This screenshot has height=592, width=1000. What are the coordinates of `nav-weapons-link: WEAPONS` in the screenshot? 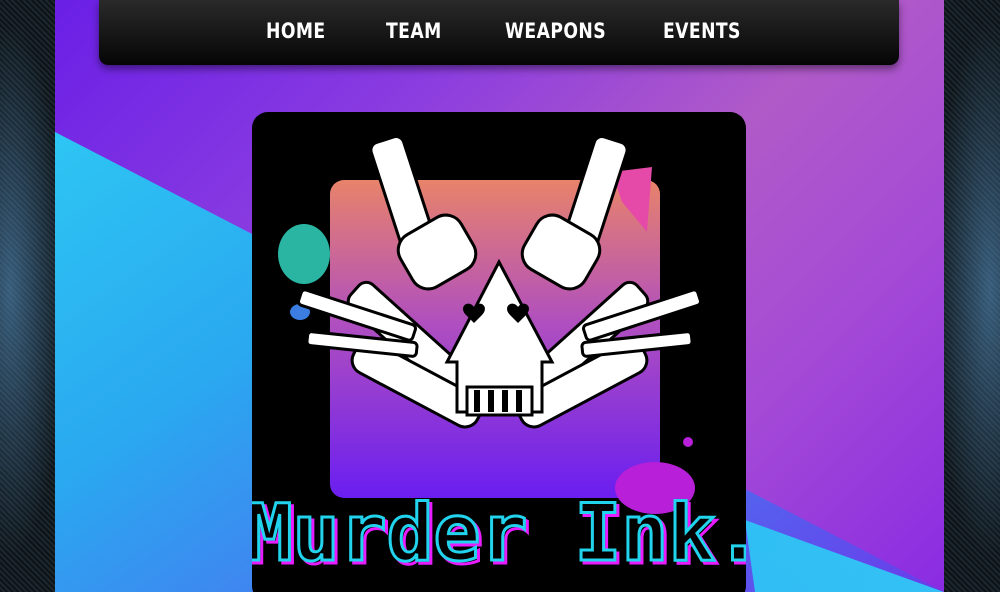 It's located at (555, 31).